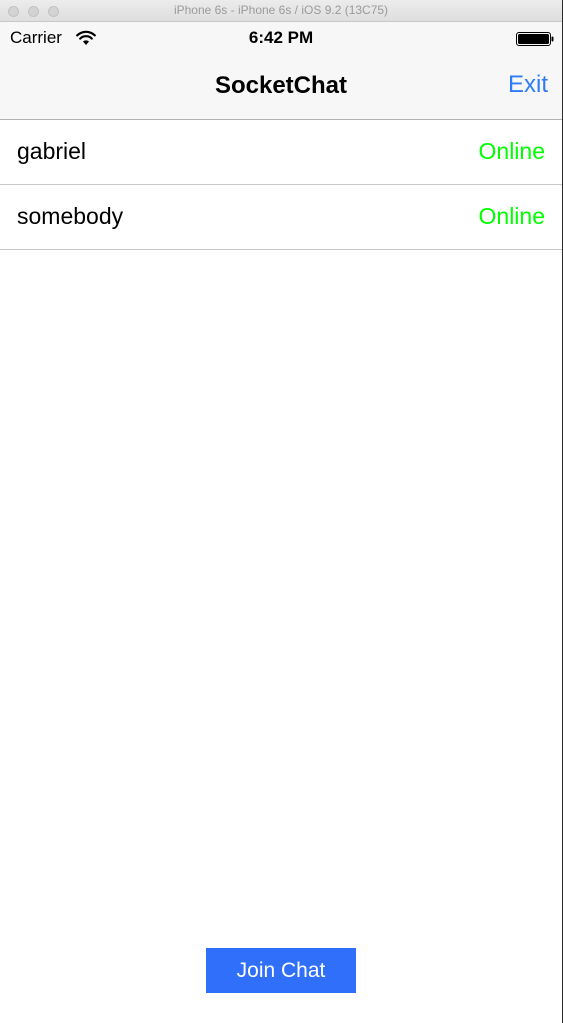  I want to click on simulator-title: iPhone 6s - iPhone 6s / iOS 9.2 (13C75), so click(281, 10).